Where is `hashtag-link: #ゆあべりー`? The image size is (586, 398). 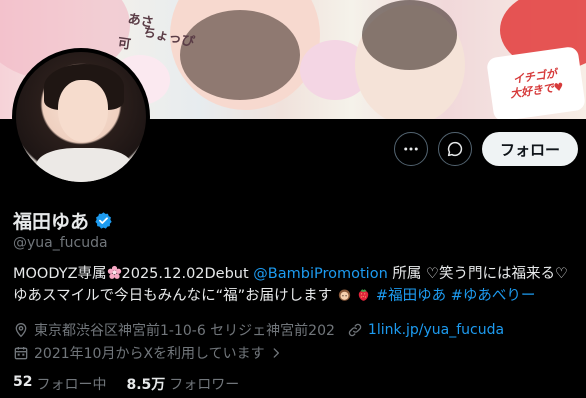
hashtag-link: #ゆあべりー is located at coordinates (493, 296).